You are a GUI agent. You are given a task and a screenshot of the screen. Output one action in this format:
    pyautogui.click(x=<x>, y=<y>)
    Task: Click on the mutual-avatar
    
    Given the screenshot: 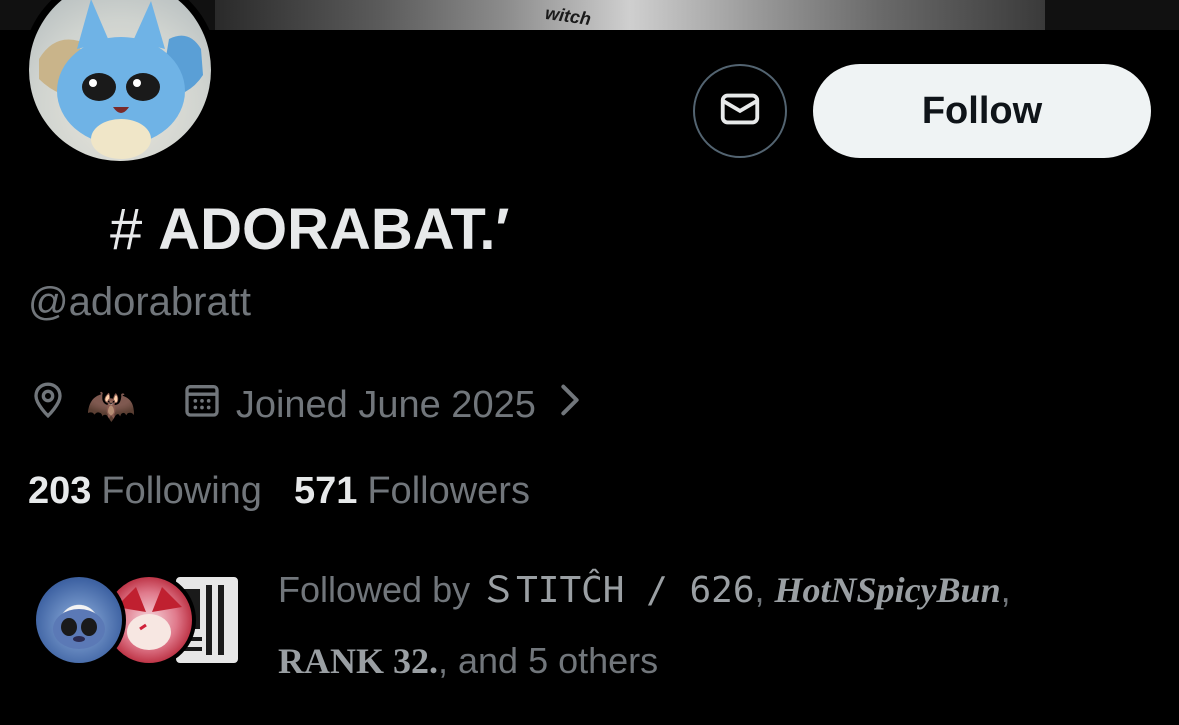 What is the action you would take?
    pyautogui.click(x=79, y=620)
    